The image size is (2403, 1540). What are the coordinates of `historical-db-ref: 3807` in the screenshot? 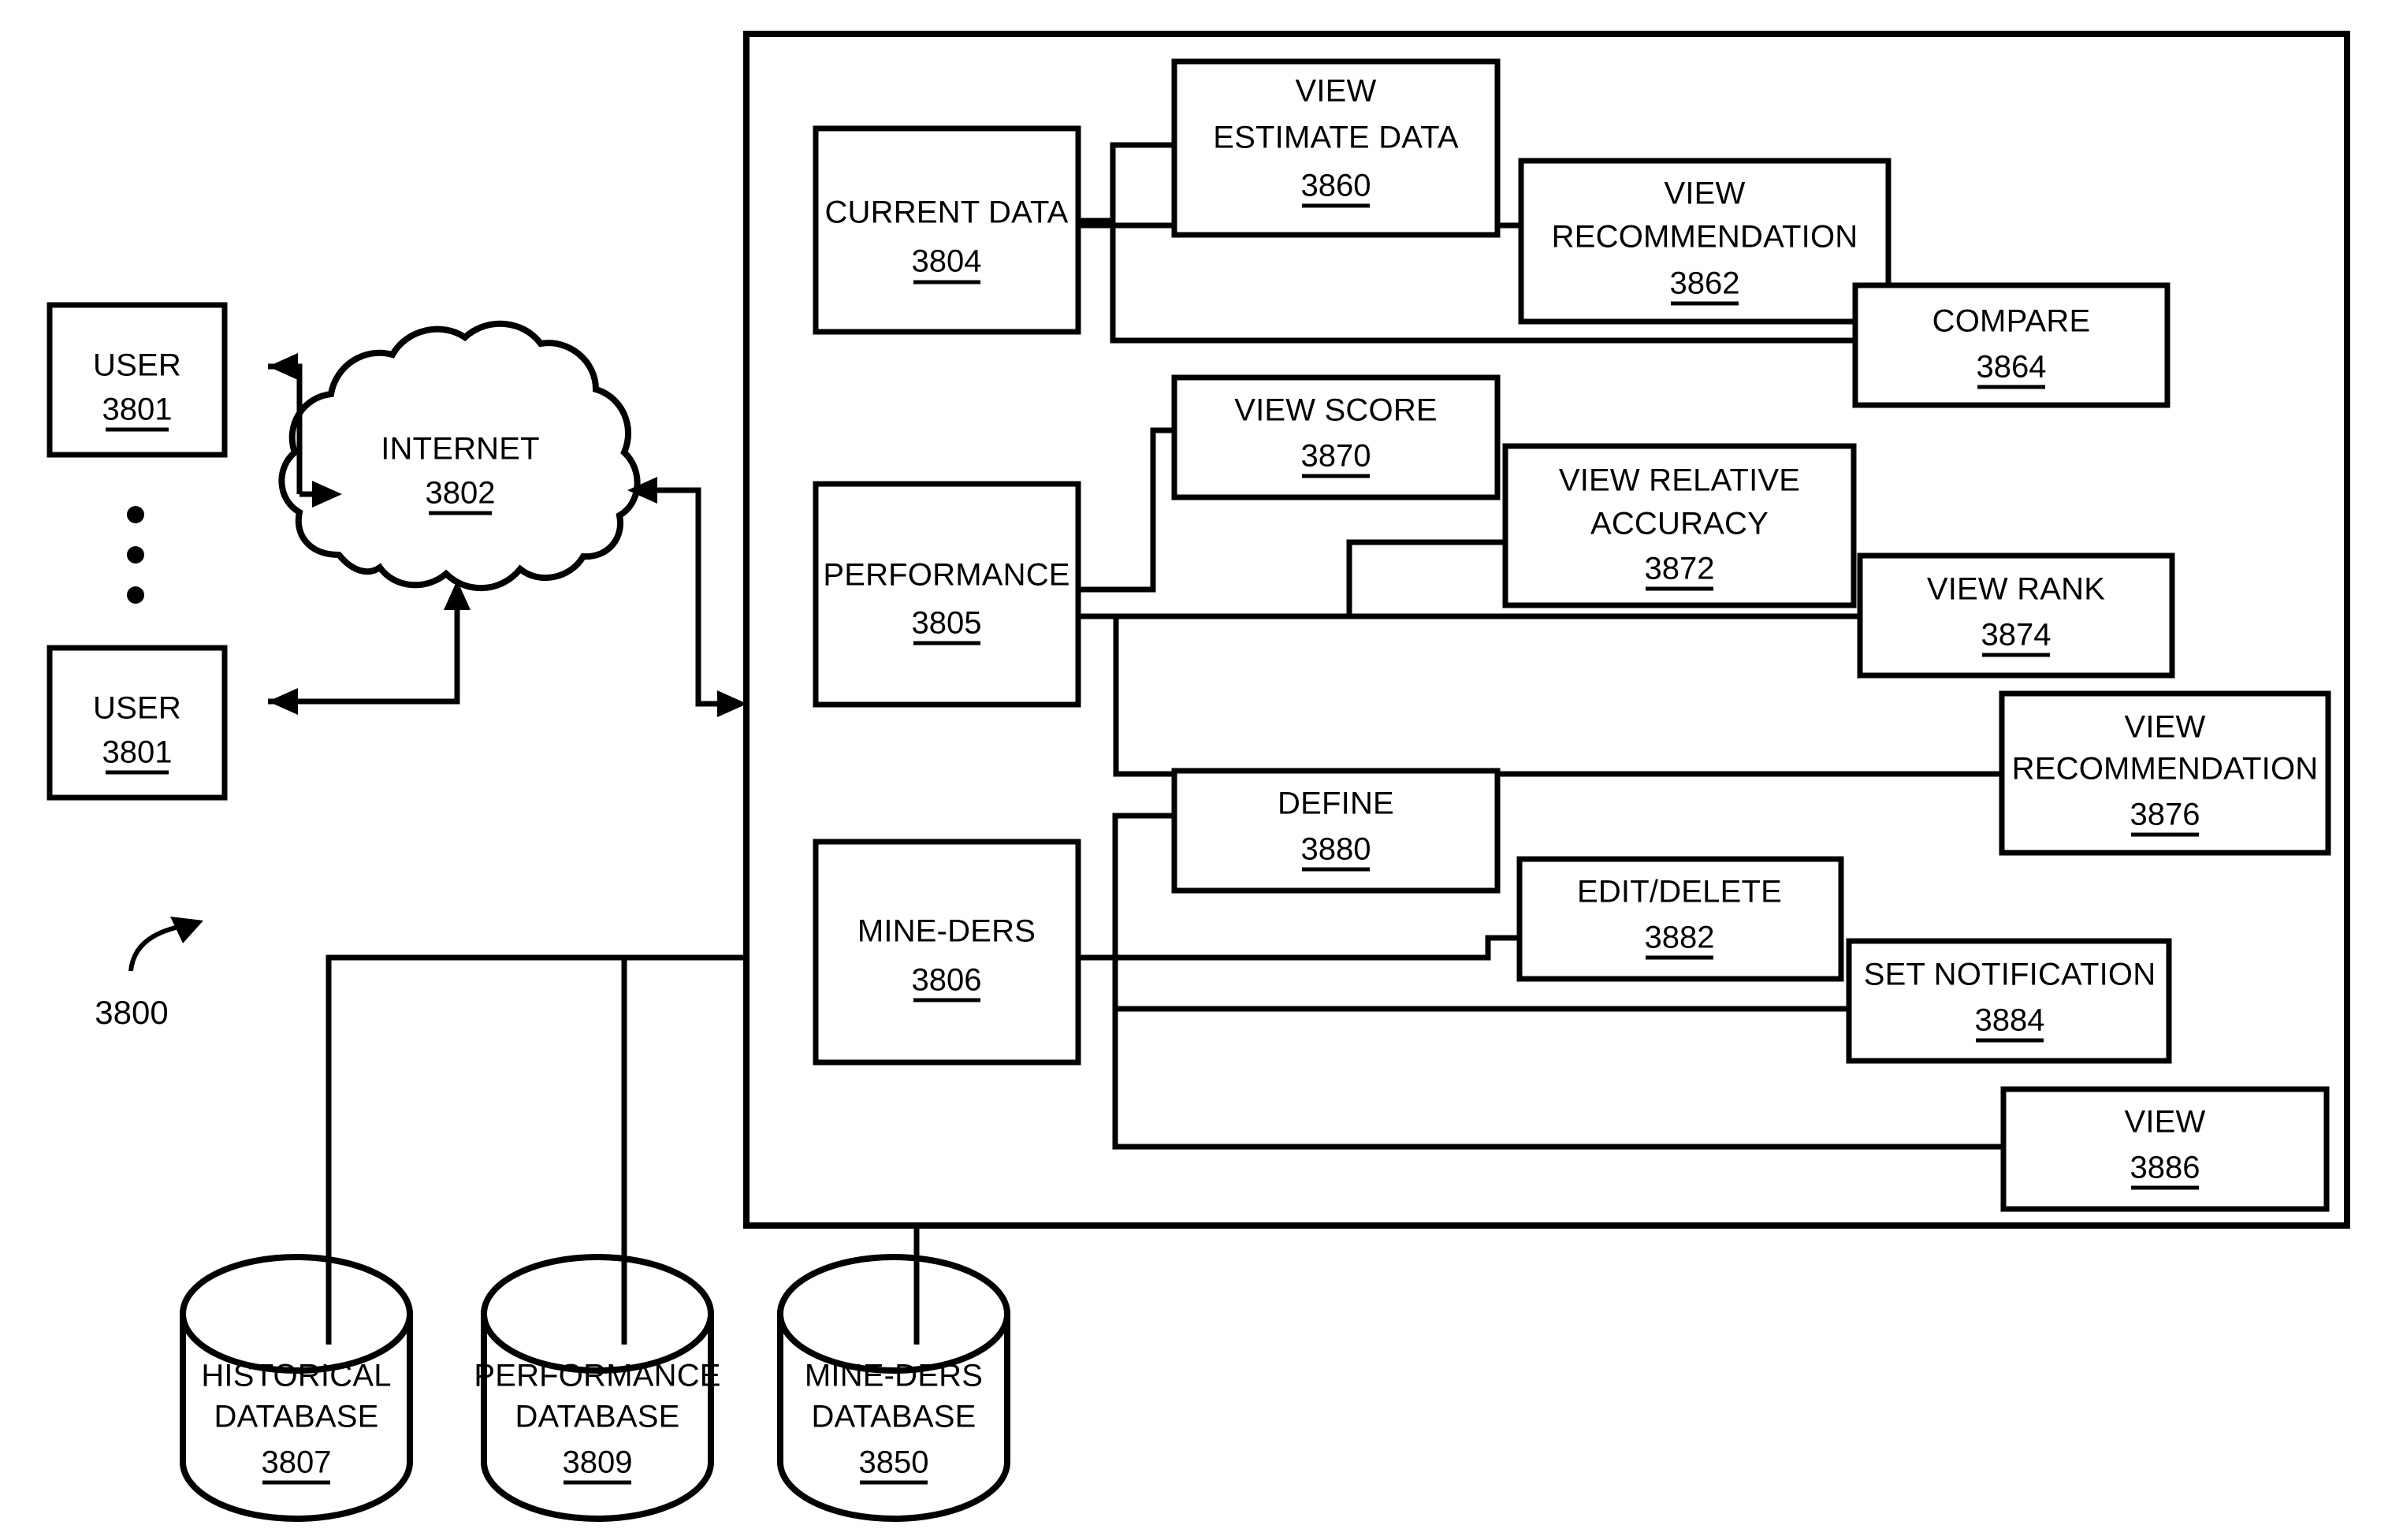 It's located at (297, 1462).